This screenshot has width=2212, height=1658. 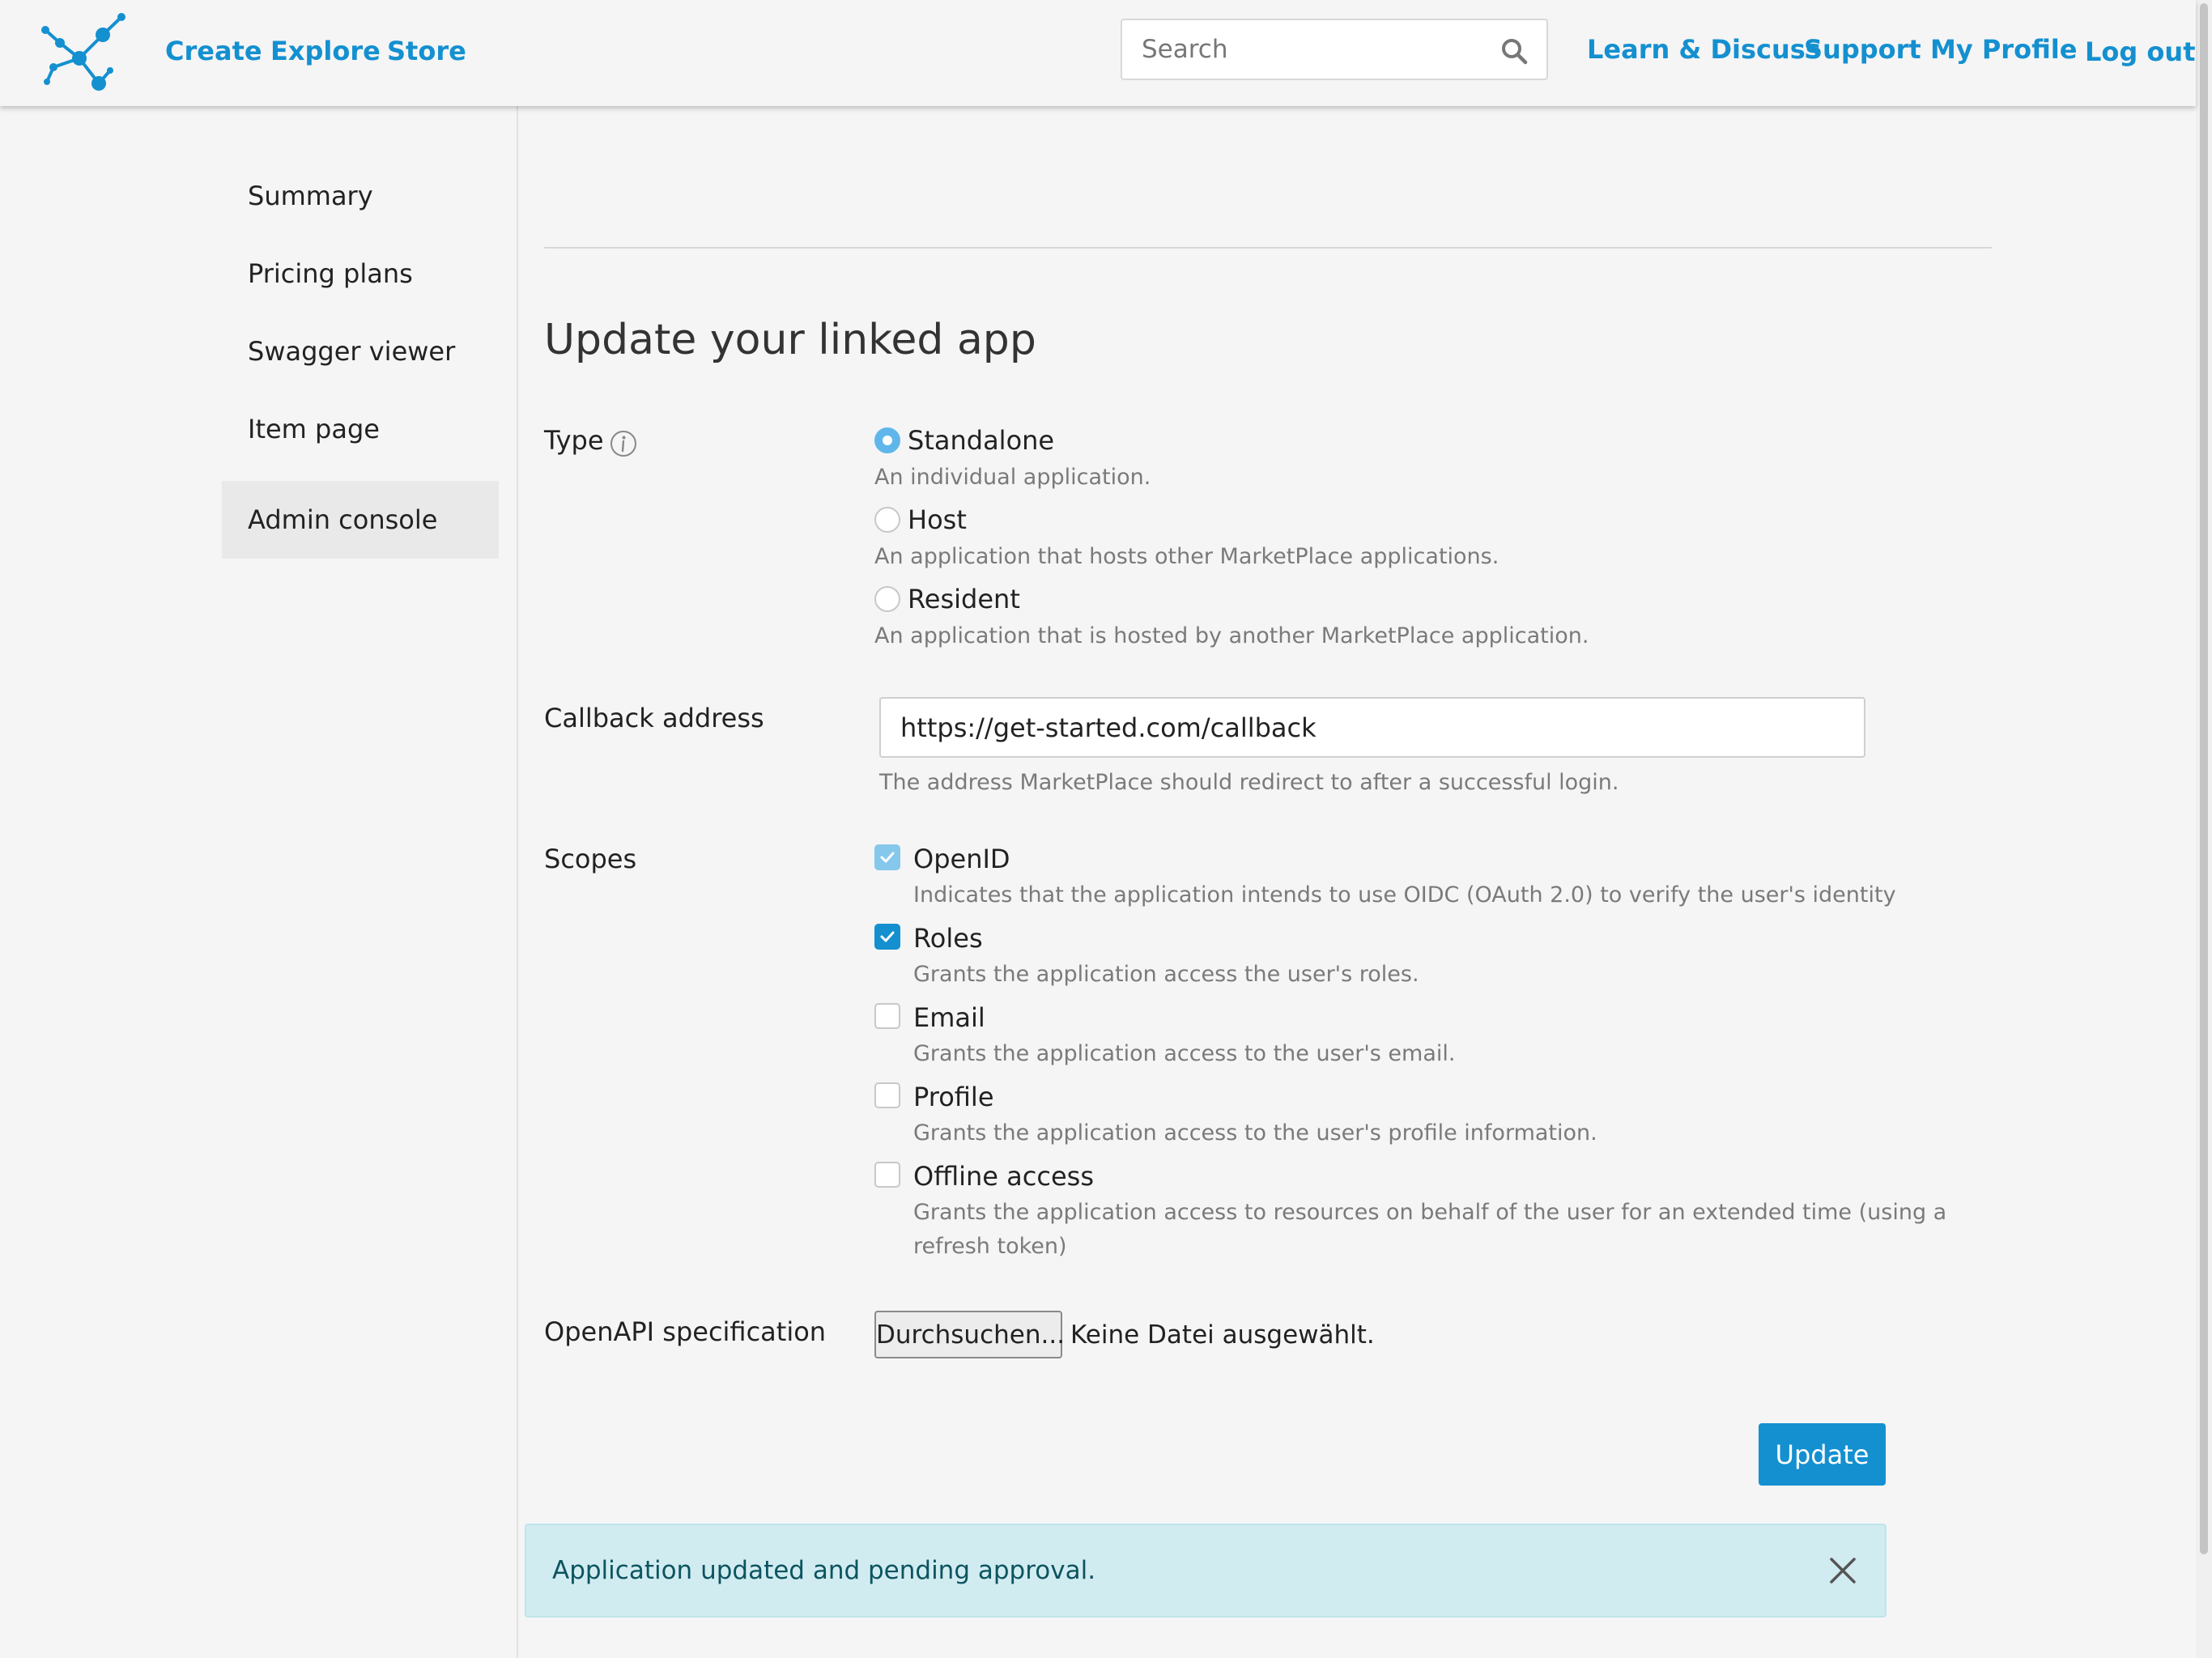 What do you see at coordinates (574, 440) in the screenshot?
I see `type-label: Type` at bounding box center [574, 440].